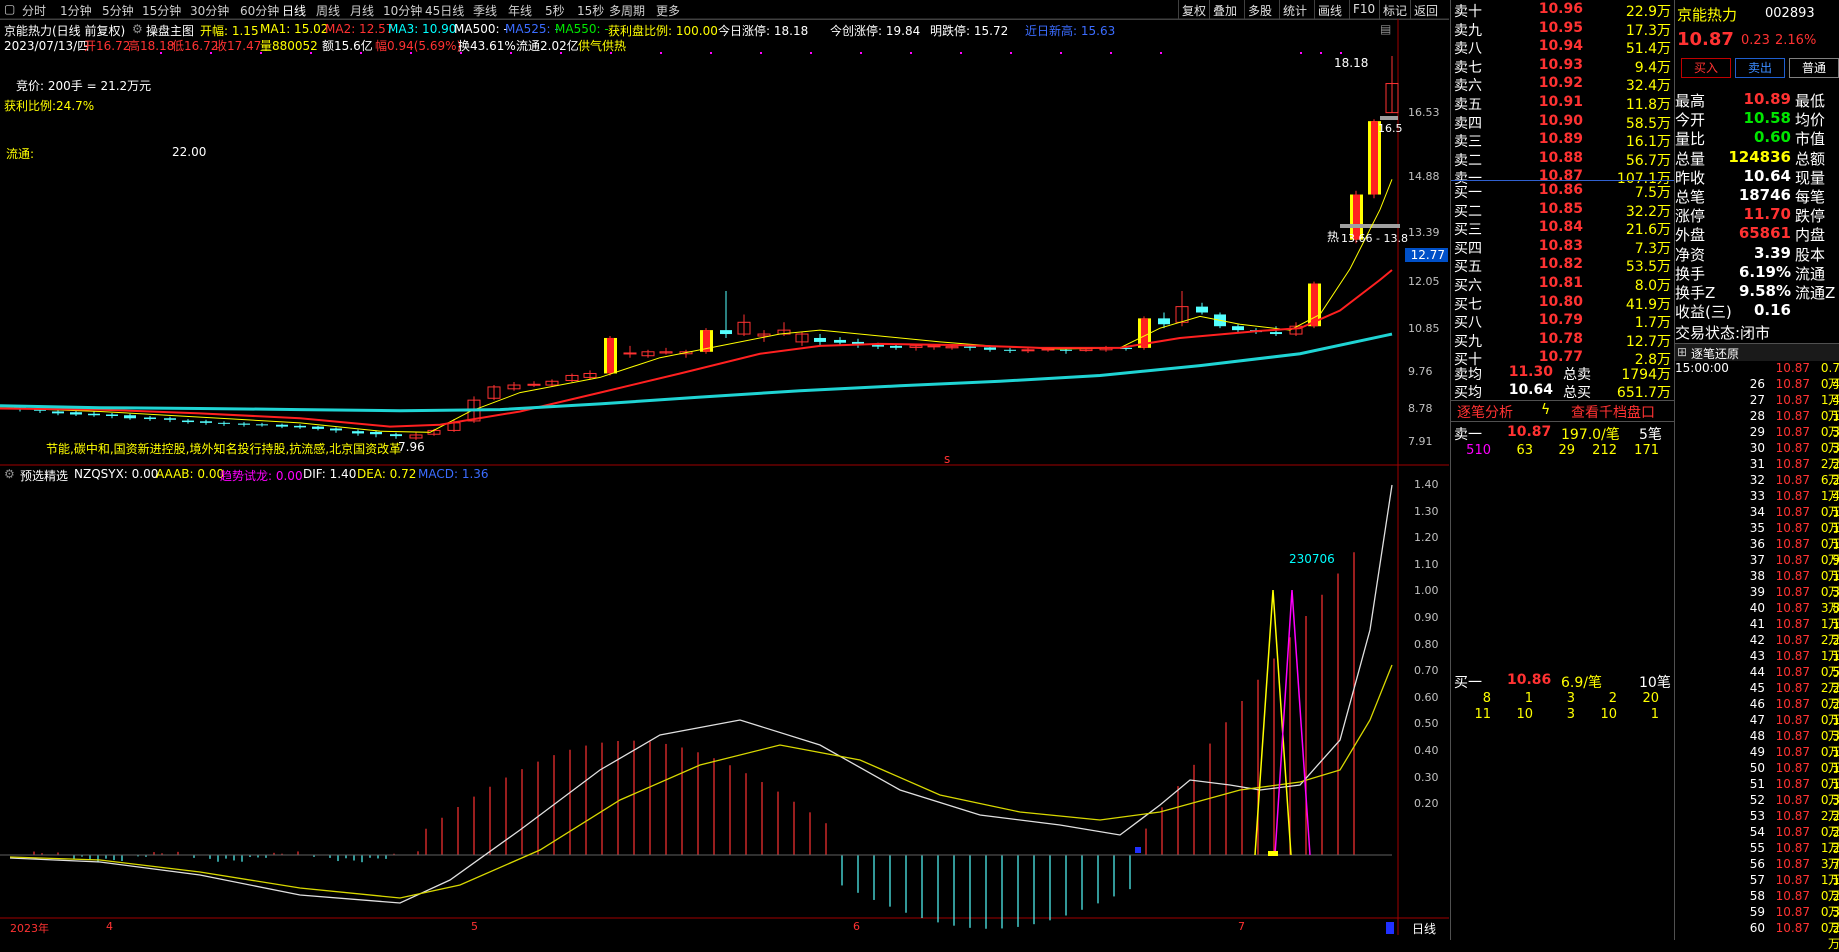 The height and width of the screenshot is (952, 1839). Describe the element at coordinates (1563, 284) in the screenshot. I see `order-book-row: 买六 10.81 8.0万` at that location.